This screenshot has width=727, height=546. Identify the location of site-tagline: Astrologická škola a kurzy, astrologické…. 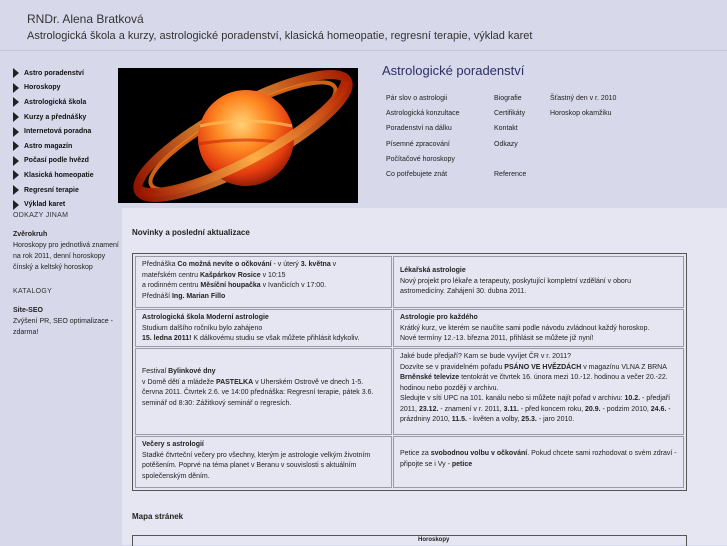
(280, 36).